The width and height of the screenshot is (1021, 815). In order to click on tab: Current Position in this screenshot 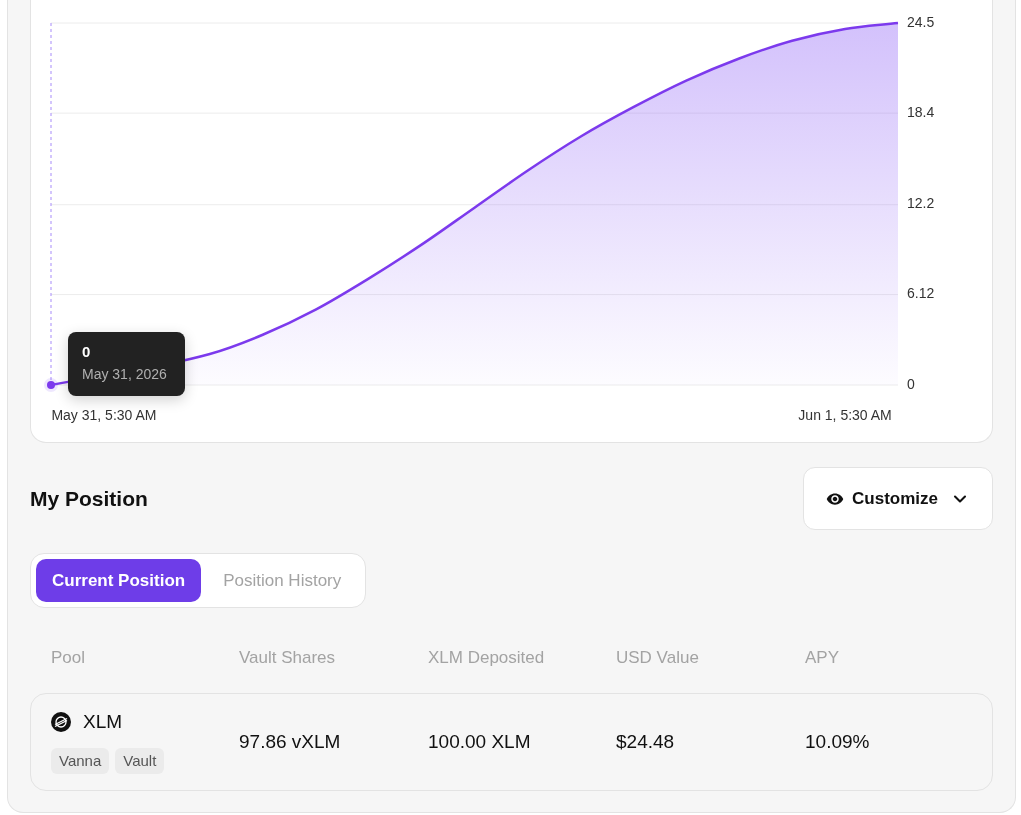, I will do `click(119, 580)`.